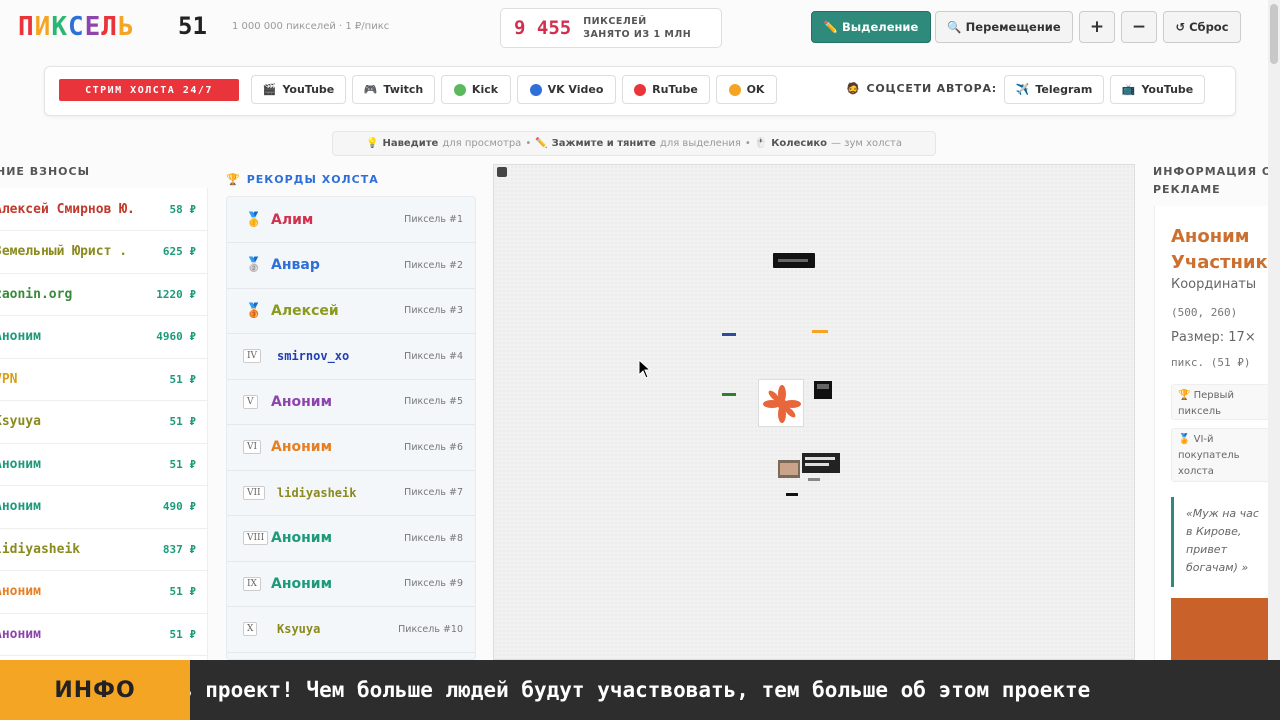  What do you see at coordinates (313, 356) in the screenshot?
I see `record-name: smirnov_xo` at bounding box center [313, 356].